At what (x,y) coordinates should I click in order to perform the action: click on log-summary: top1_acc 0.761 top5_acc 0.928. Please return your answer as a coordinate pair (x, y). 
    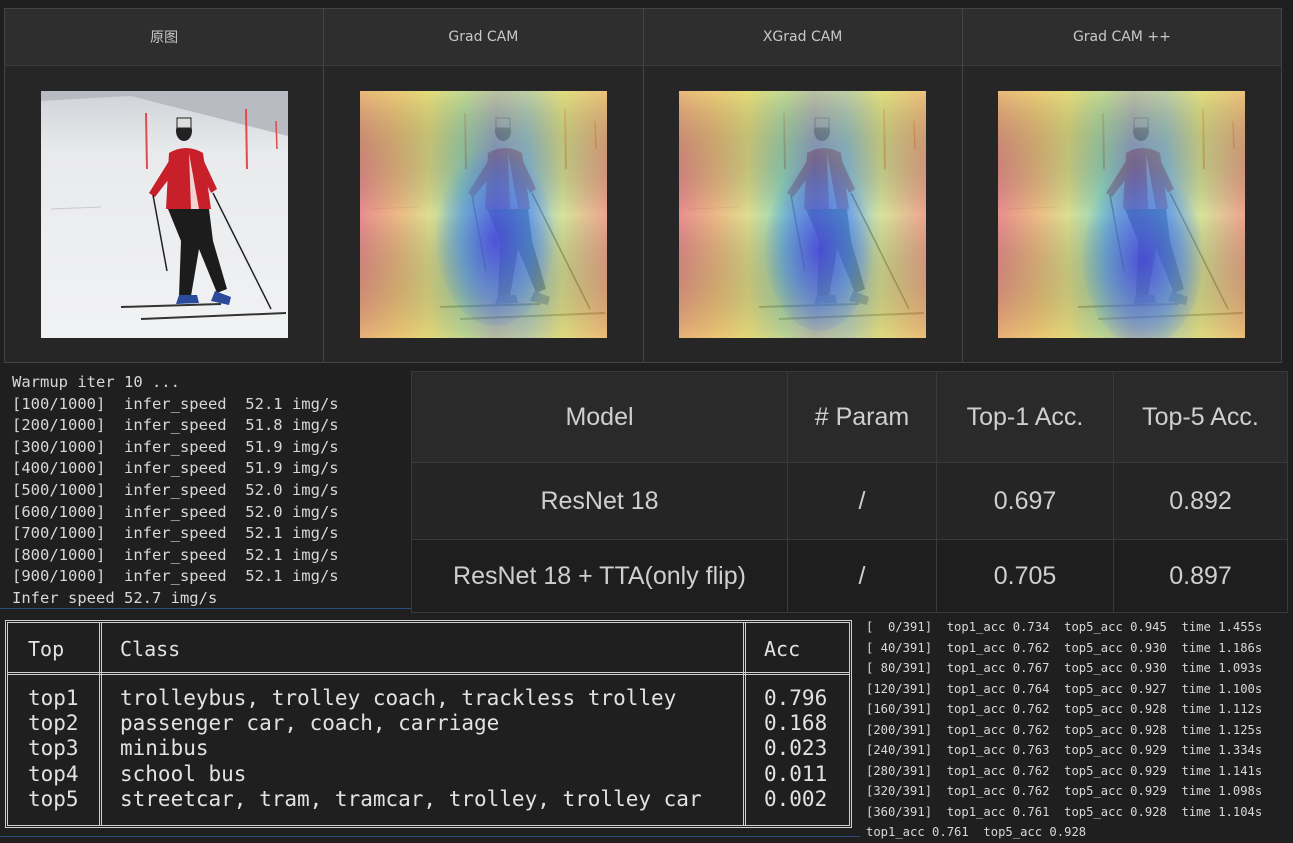
    Looking at the image, I should click on (976, 832).